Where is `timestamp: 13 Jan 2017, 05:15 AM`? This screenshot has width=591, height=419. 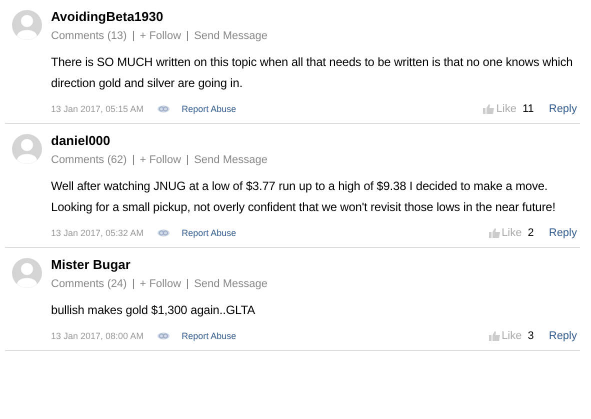
timestamp: 13 Jan 2017, 05:15 AM is located at coordinates (97, 109).